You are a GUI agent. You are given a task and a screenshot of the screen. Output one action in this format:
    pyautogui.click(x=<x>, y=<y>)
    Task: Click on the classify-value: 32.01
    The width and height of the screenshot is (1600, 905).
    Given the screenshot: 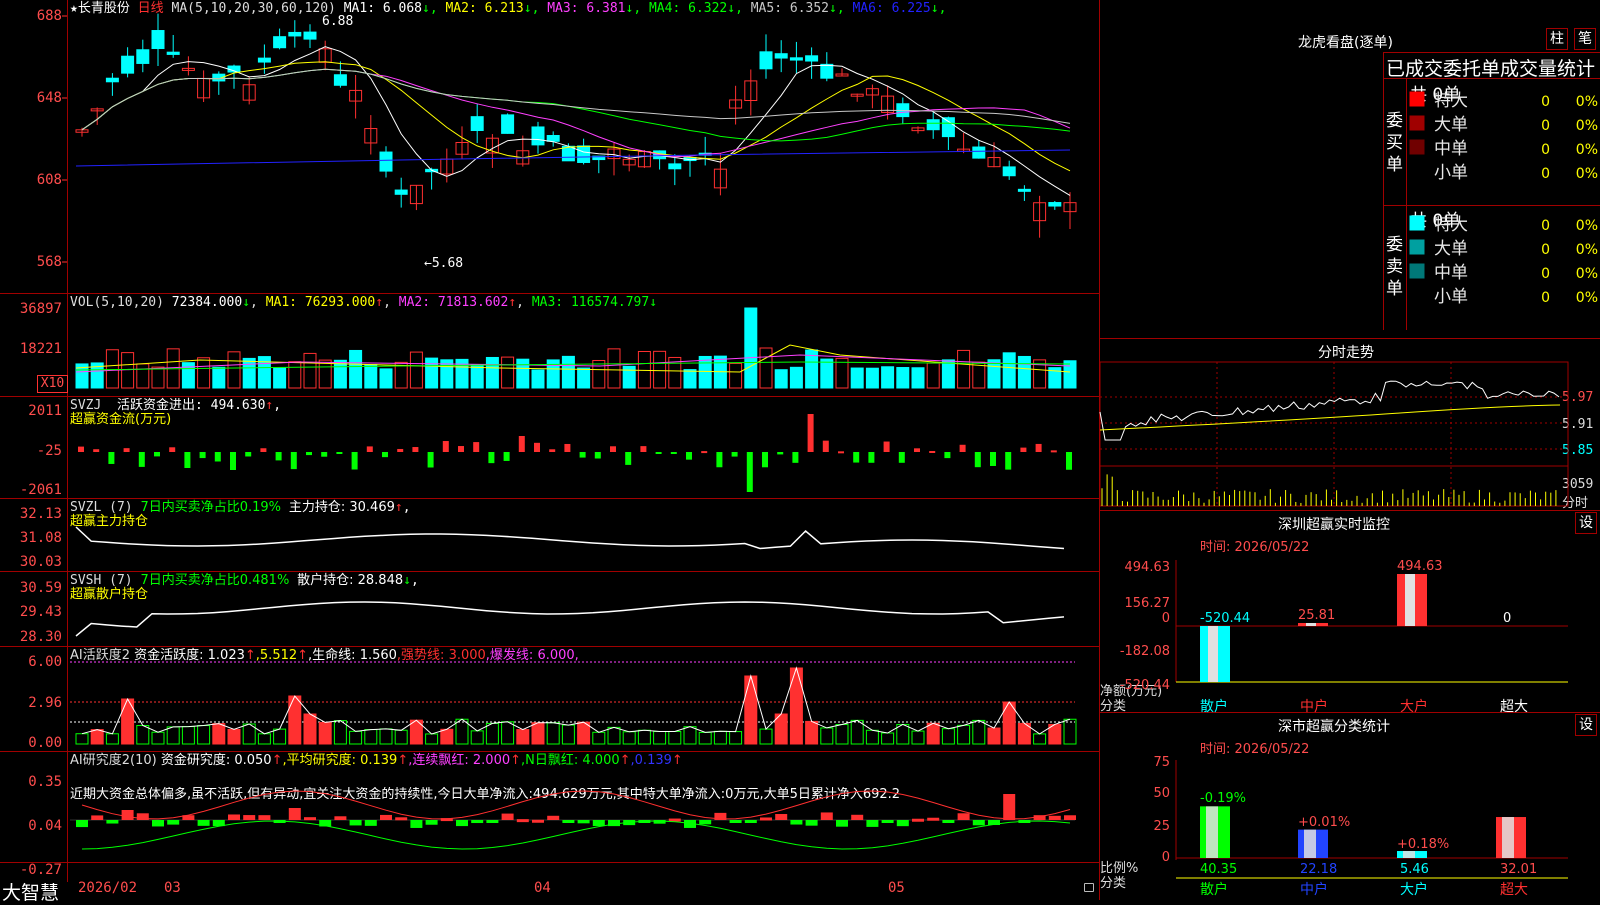 What is the action you would take?
    pyautogui.click(x=1518, y=869)
    